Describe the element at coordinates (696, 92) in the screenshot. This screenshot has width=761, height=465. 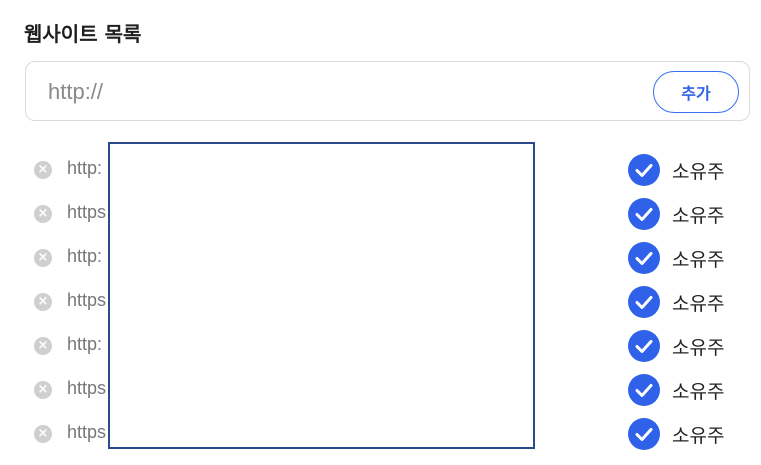
I see `add-button: 추가` at that location.